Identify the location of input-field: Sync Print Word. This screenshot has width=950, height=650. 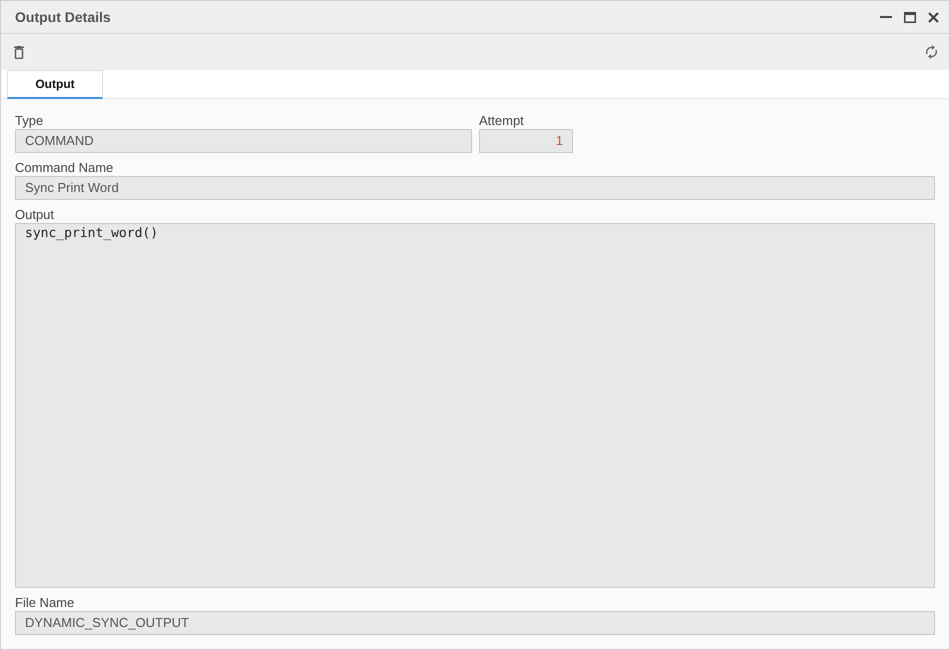
(475, 188).